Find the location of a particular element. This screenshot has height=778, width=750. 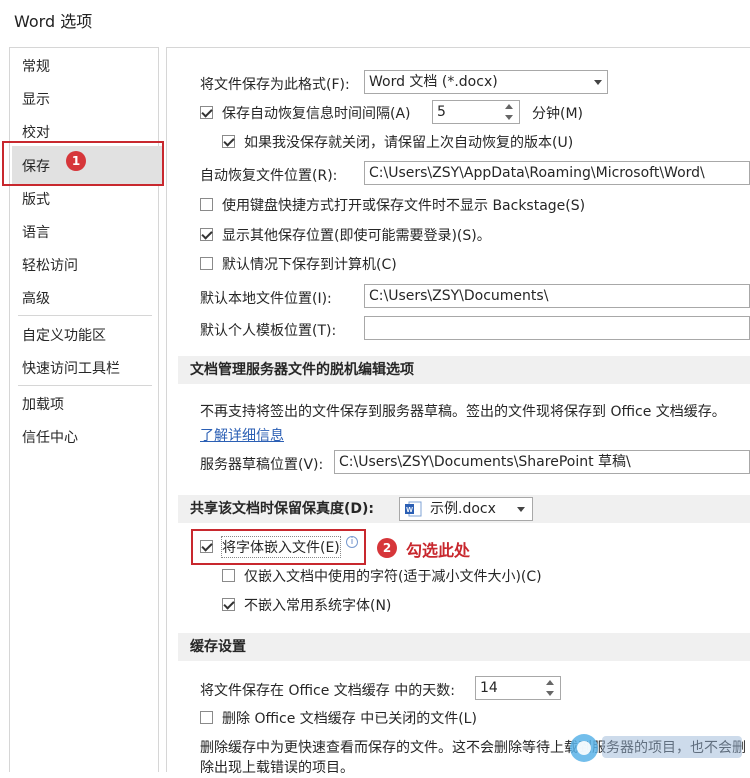

keep-last-version-label: 如果我没保存就关闭，请保留上次自动恢复的版本(U) is located at coordinates (409, 143).